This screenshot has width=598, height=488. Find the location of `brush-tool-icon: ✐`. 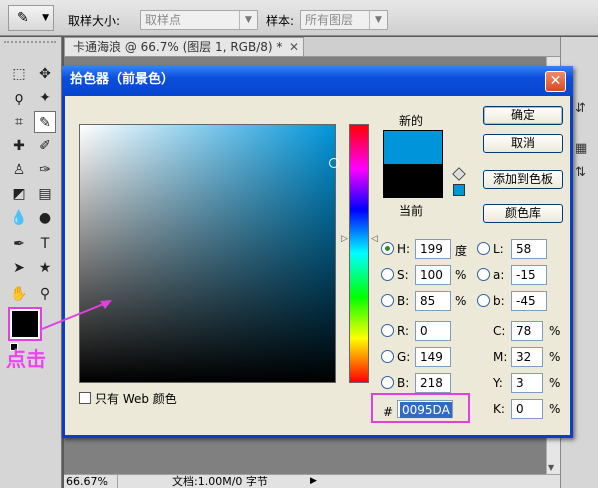

brush-tool-icon: ✐ is located at coordinates (45, 146).